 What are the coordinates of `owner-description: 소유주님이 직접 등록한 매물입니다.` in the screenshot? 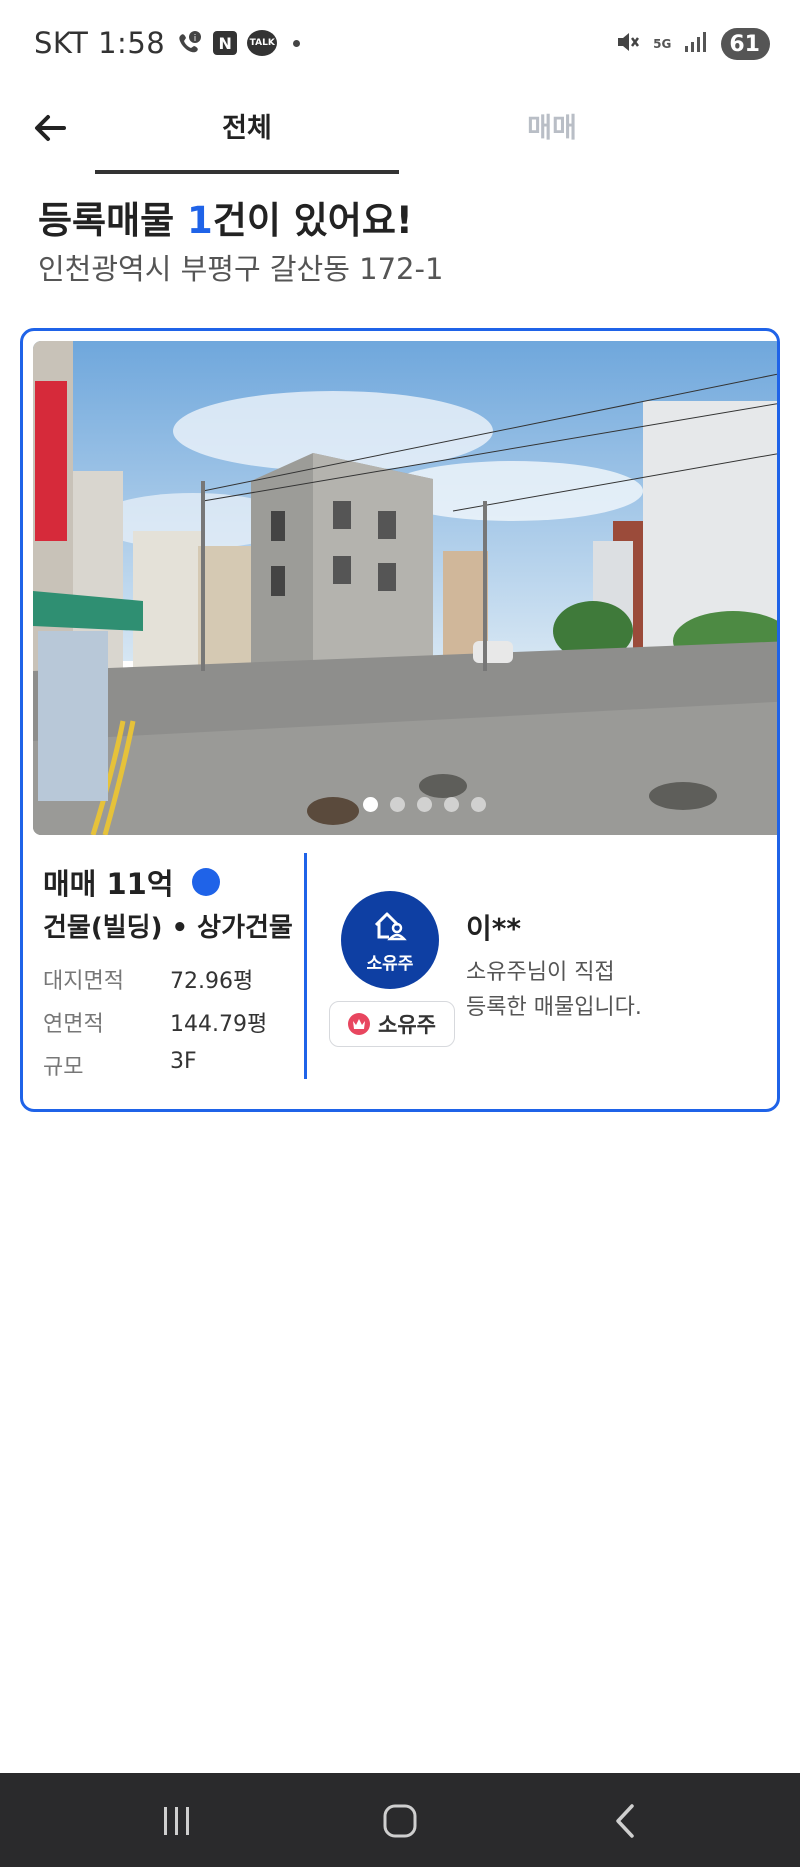 It's located at (606, 990).